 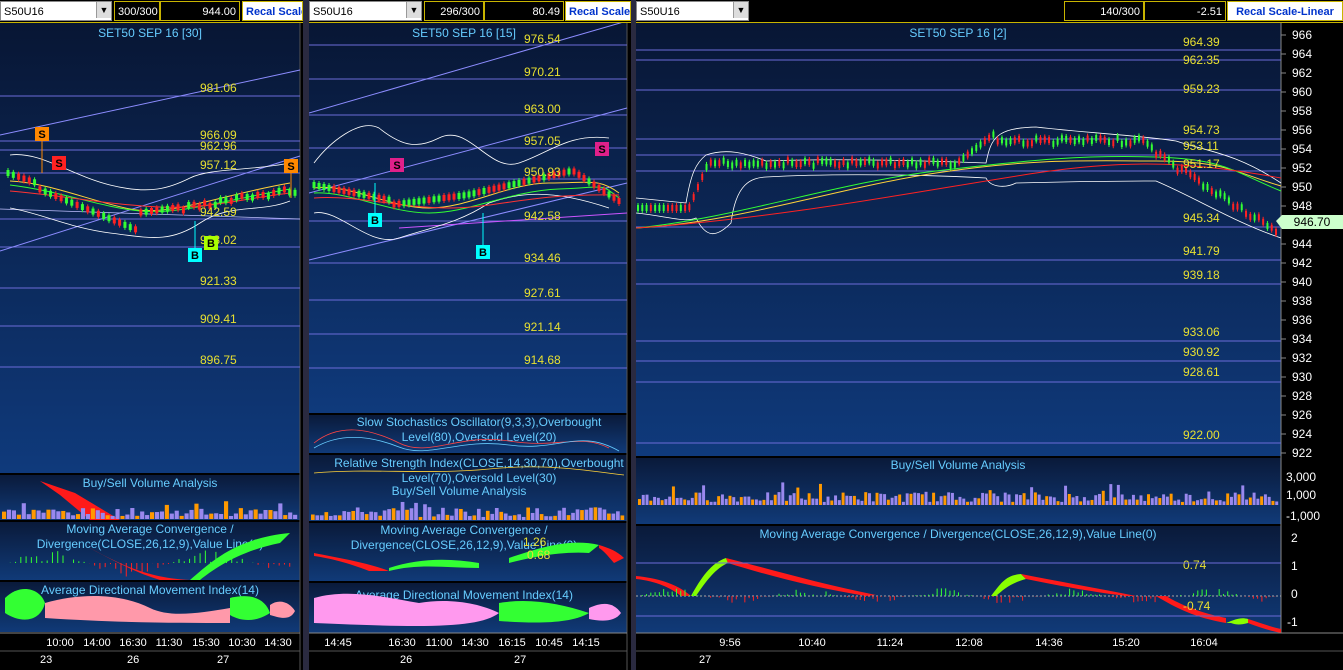 I want to click on chart-title: SET50 SEP 16 [2], so click(x=957, y=33).